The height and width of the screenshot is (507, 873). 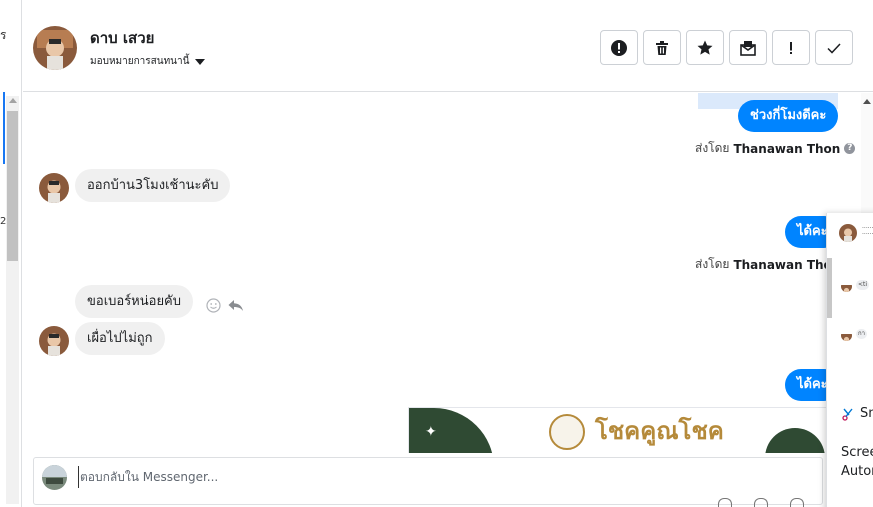 I want to click on attachment-icon, so click(x=725, y=502).